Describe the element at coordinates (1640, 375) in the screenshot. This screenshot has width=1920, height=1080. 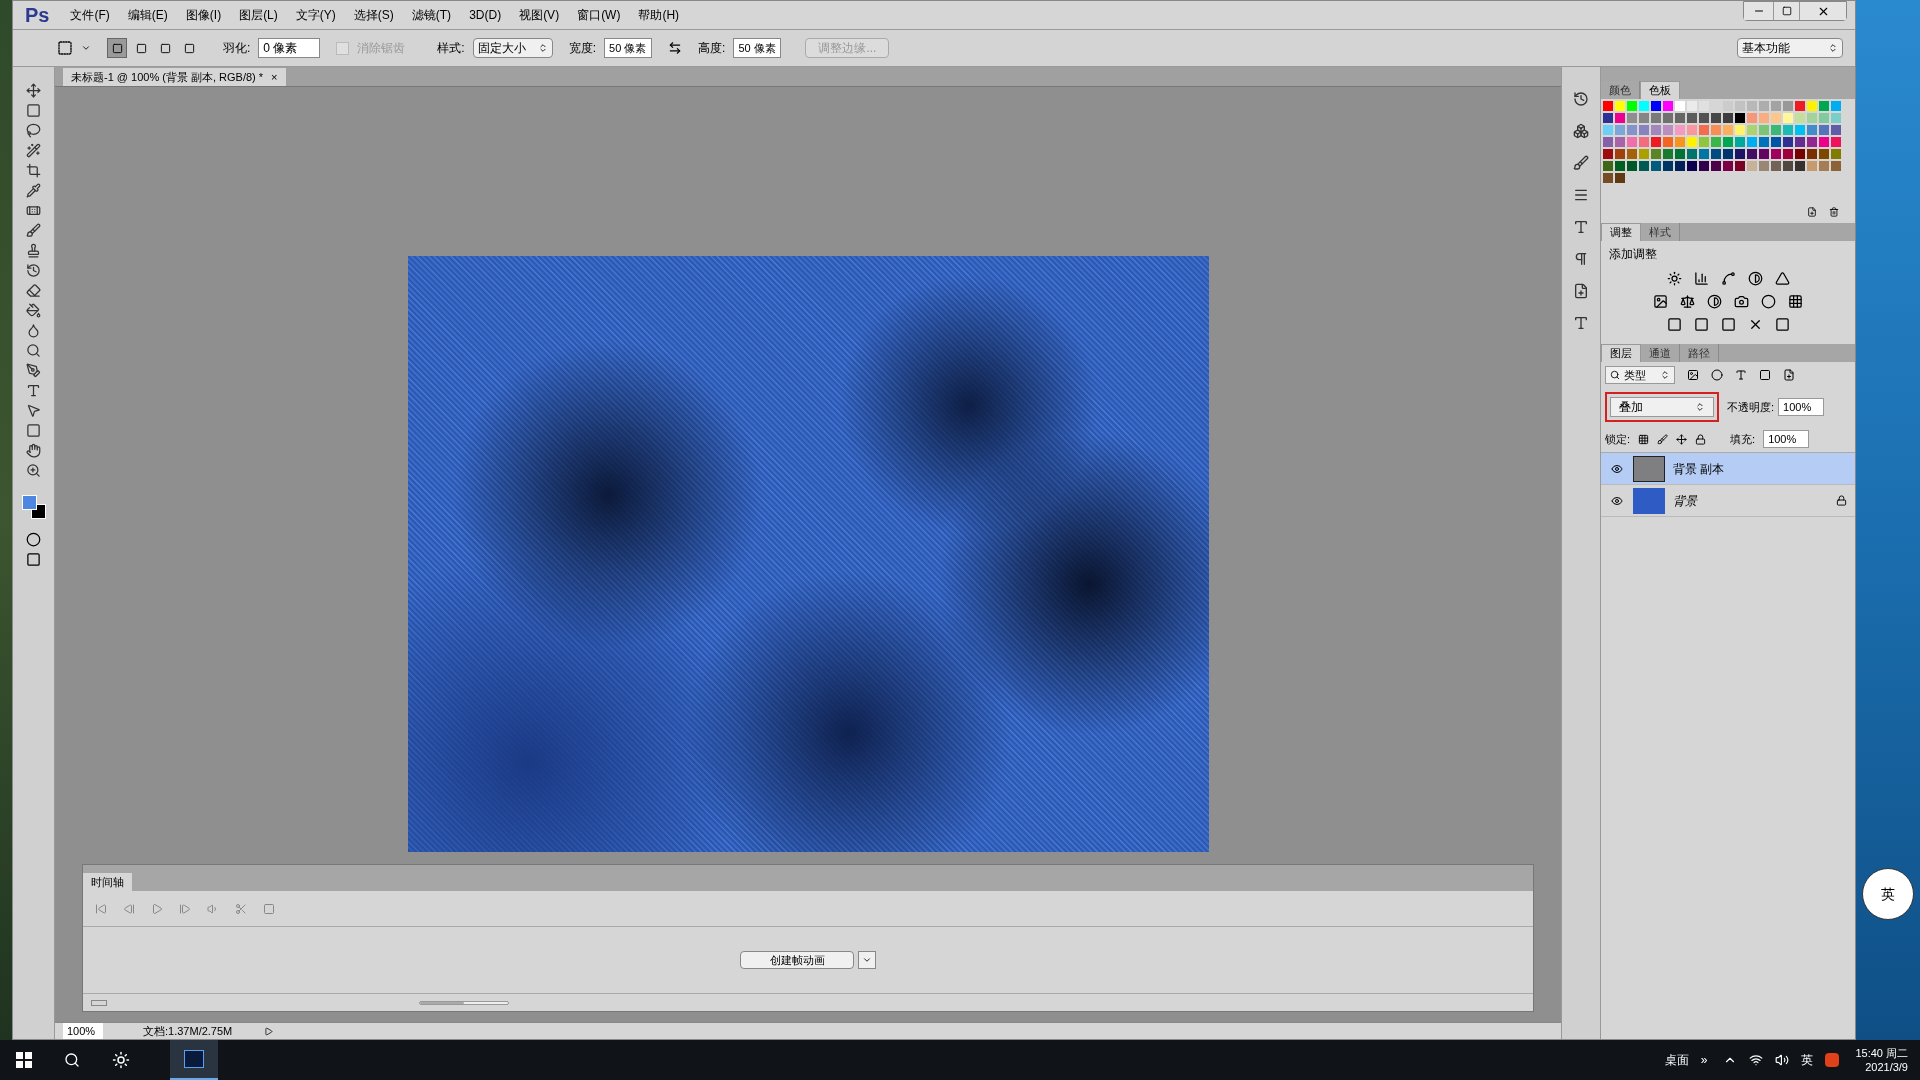
I see `layer-filter-dropdown: 类型` at that location.